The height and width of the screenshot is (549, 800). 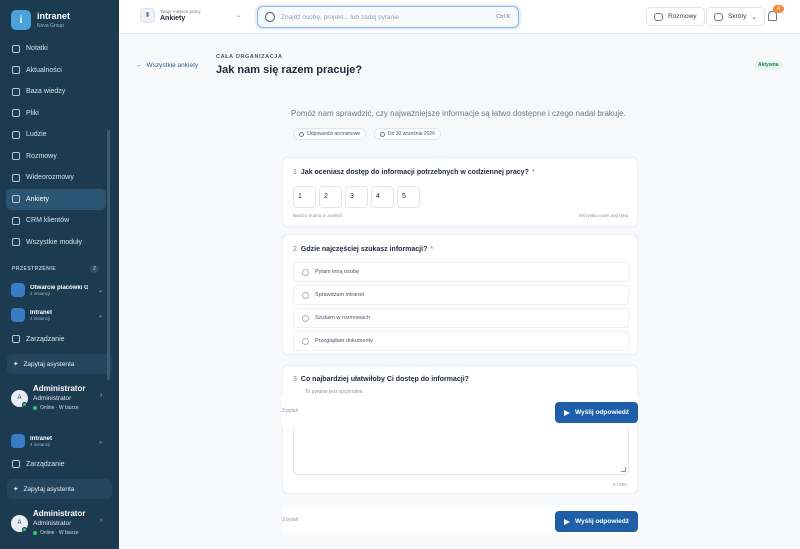 I want to click on sidebar-item-news: Aktualności, so click(x=56, y=71).